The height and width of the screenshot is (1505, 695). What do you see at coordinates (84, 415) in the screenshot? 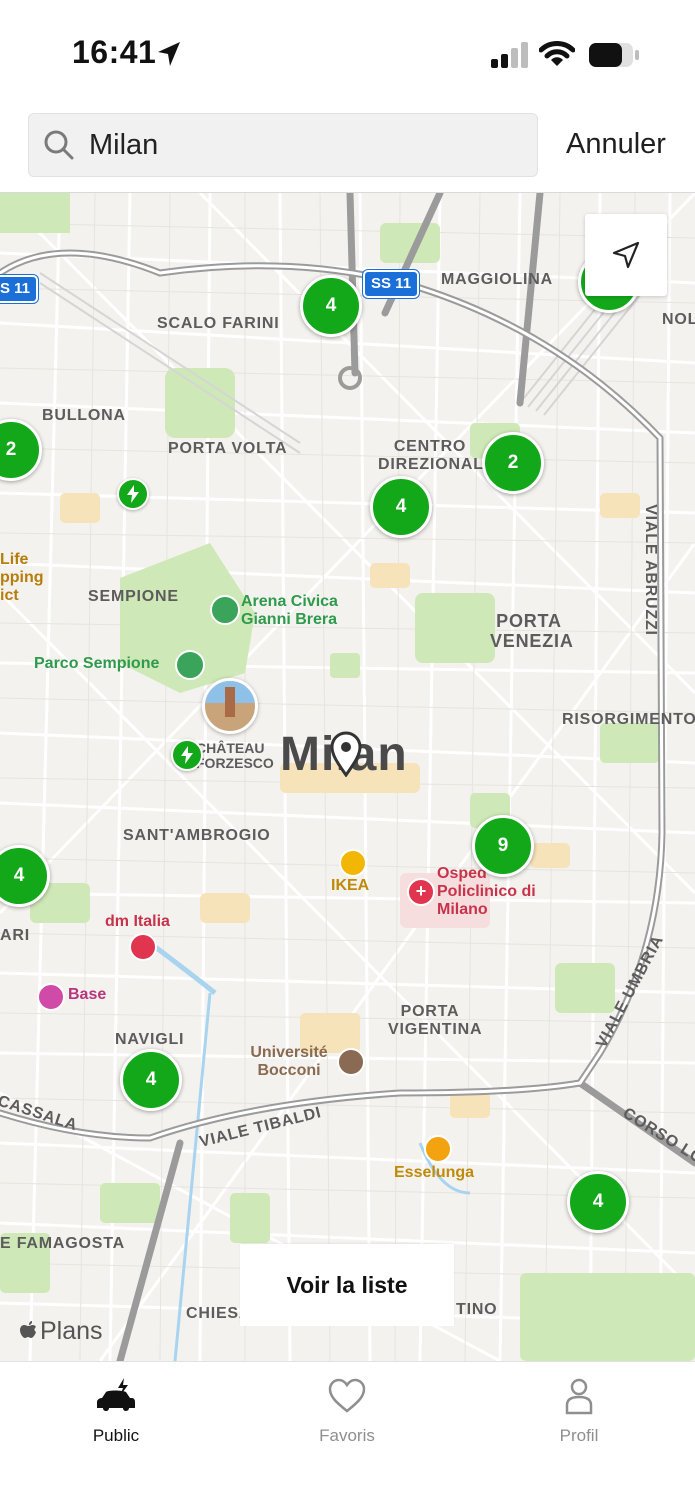
I see `district-label-bullona: BULLONA` at bounding box center [84, 415].